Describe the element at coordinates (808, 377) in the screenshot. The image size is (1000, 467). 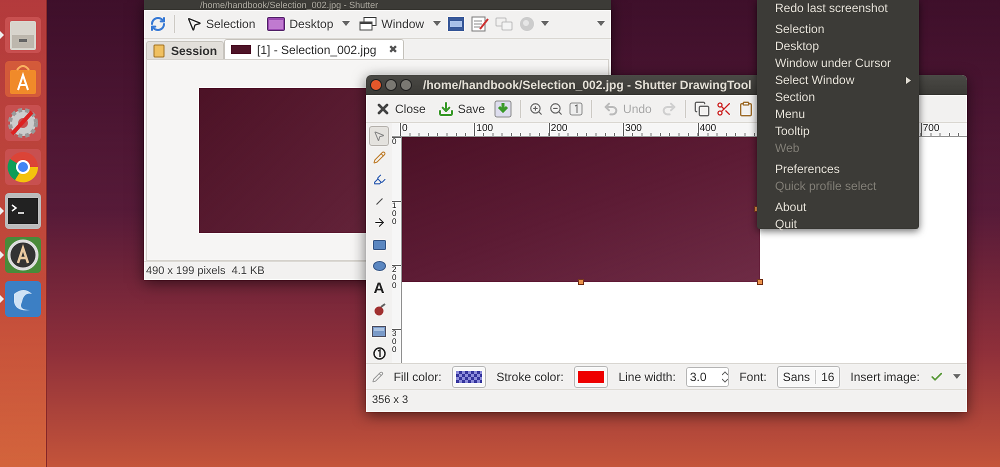
I see `font-button: Sans 16` at that location.